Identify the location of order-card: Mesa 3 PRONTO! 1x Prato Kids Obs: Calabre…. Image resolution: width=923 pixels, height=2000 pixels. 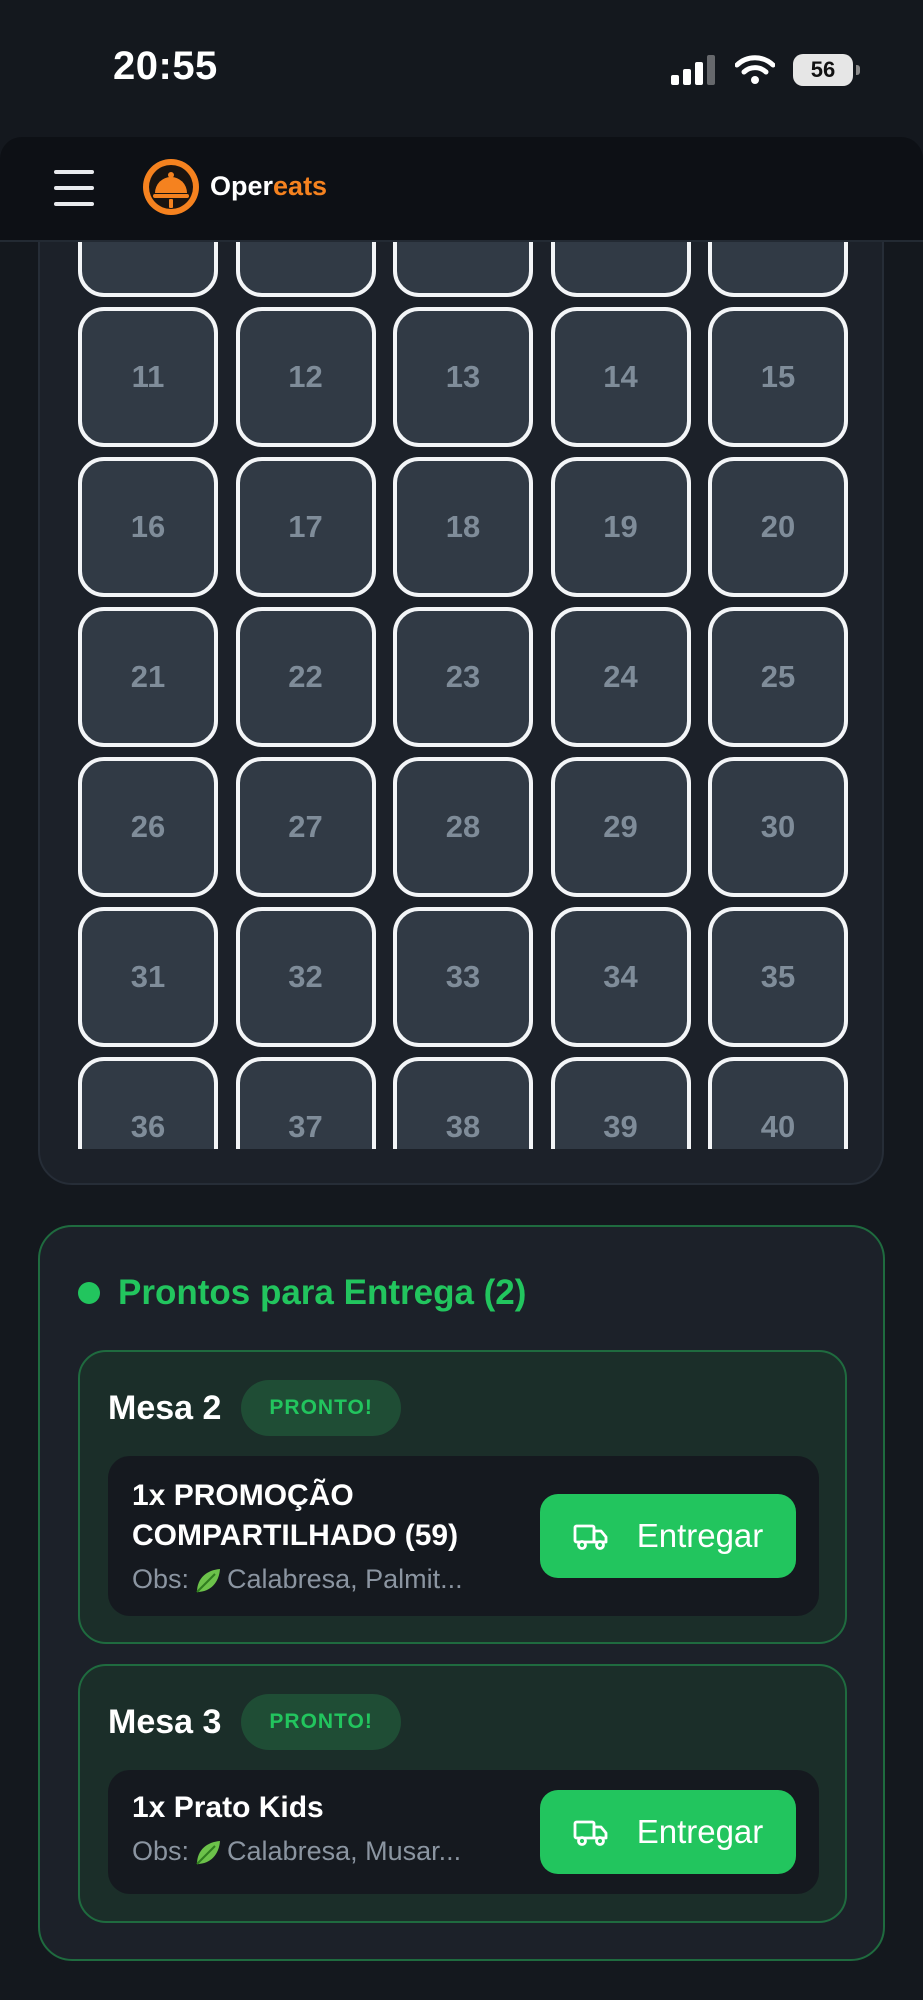
(462, 1793).